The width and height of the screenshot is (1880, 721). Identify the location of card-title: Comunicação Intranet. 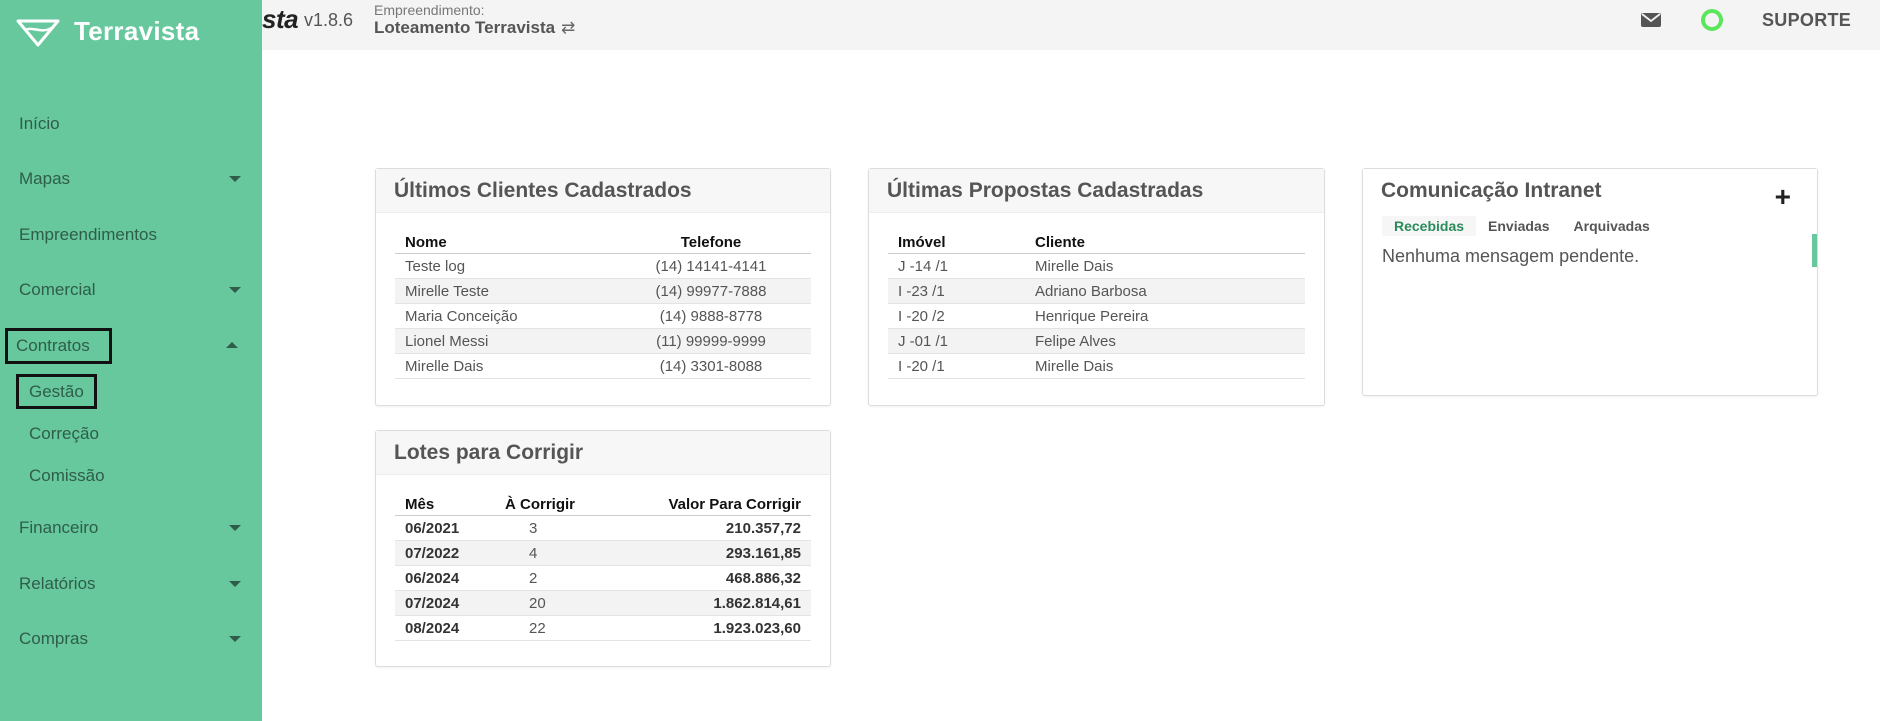
(1590, 191).